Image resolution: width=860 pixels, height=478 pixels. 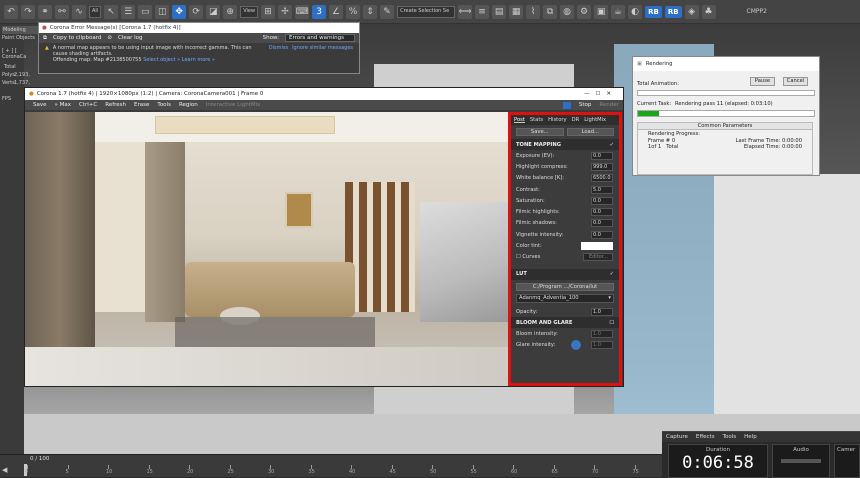 What do you see at coordinates (95, 11) in the screenshot?
I see `selection-filter-select: All` at bounding box center [95, 11].